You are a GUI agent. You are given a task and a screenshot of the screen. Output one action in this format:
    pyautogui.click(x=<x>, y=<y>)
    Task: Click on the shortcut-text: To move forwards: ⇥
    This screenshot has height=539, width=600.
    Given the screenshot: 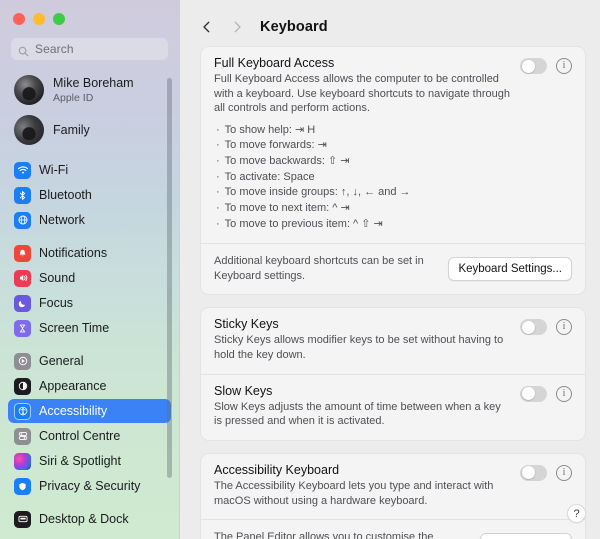 What is the action you would take?
    pyautogui.click(x=275, y=145)
    